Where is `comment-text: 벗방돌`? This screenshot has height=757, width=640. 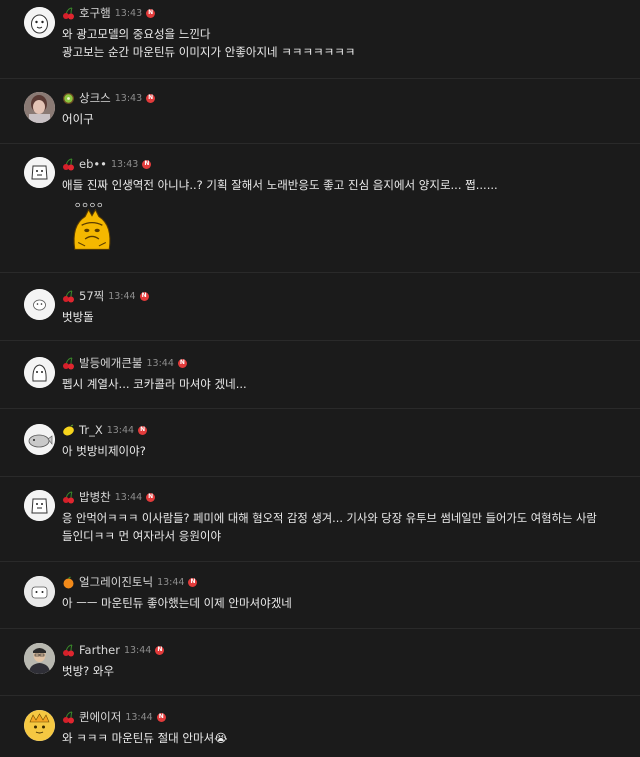
comment-text: 벗방돌 is located at coordinates (78, 317).